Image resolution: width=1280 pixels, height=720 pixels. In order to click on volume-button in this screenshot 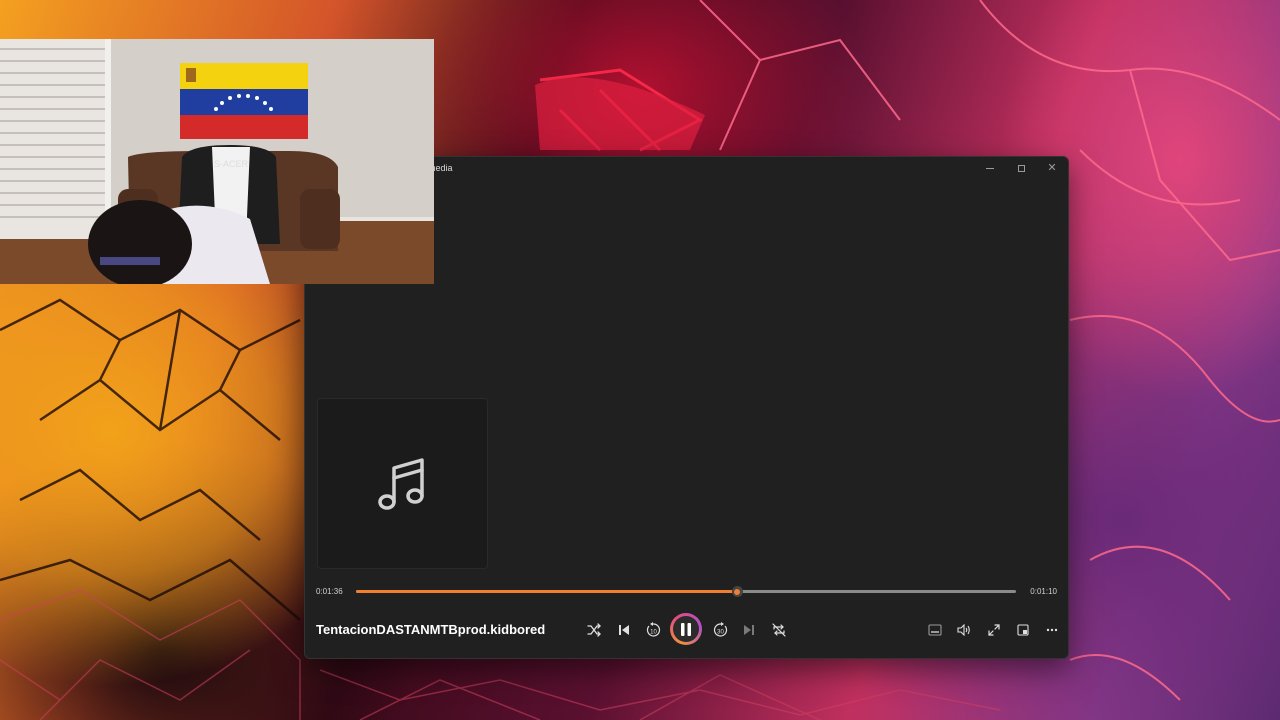, I will do `click(964, 630)`.